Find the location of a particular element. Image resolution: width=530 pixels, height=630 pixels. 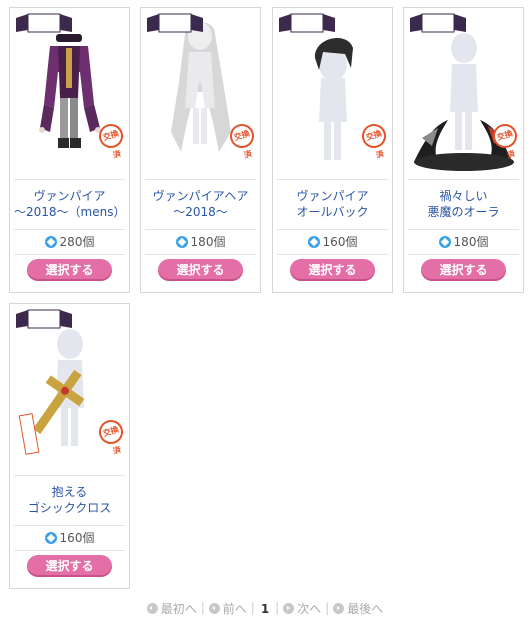

pager-last: 最後へ is located at coordinates (358, 609).